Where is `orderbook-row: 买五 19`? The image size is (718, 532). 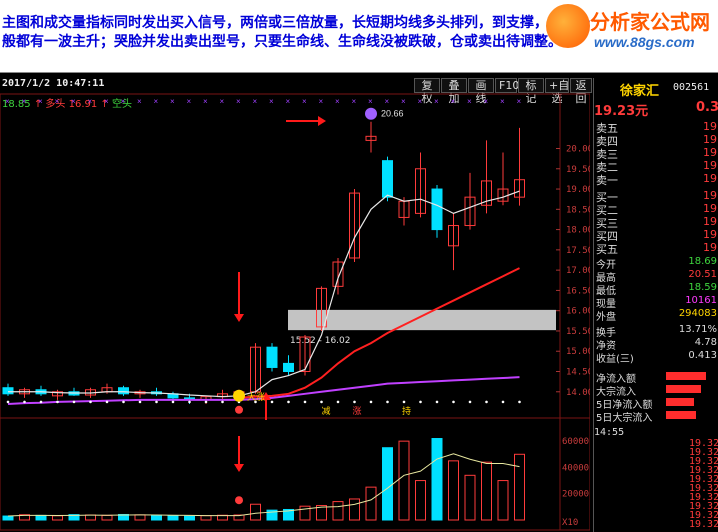 orderbook-row: 买五 19 is located at coordinates (656, 248).